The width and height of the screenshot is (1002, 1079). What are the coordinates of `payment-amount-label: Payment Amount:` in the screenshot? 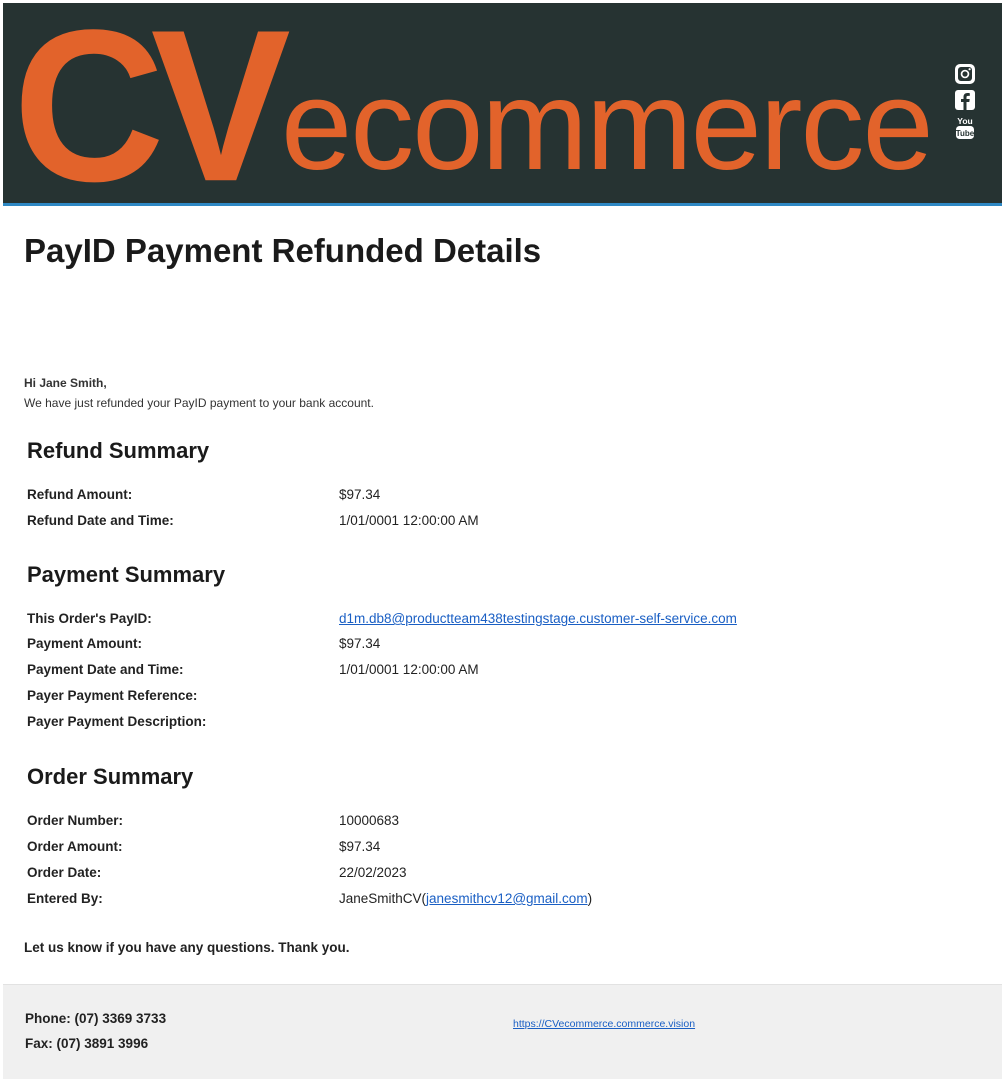 It's located at (85, 643).